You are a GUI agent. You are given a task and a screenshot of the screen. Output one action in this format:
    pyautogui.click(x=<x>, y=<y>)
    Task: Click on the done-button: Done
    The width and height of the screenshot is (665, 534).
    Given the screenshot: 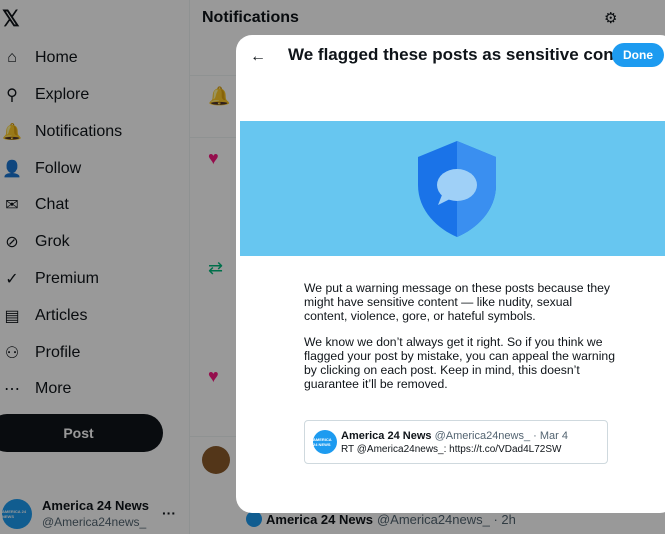 What is the action you would take?
    pyautogui.click(x=638, y=55)
    